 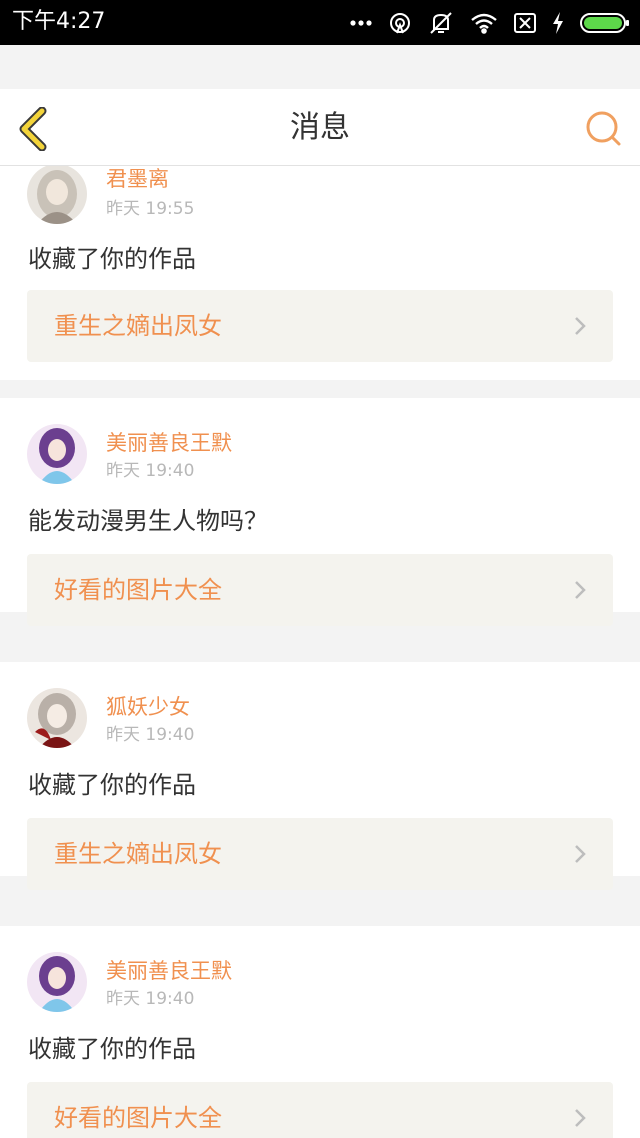 What do you see at coordinates (148, 521) in the screenshot?
I see `message-text: 能发动漫男生人物吗？` at bounding box center [148, 521].